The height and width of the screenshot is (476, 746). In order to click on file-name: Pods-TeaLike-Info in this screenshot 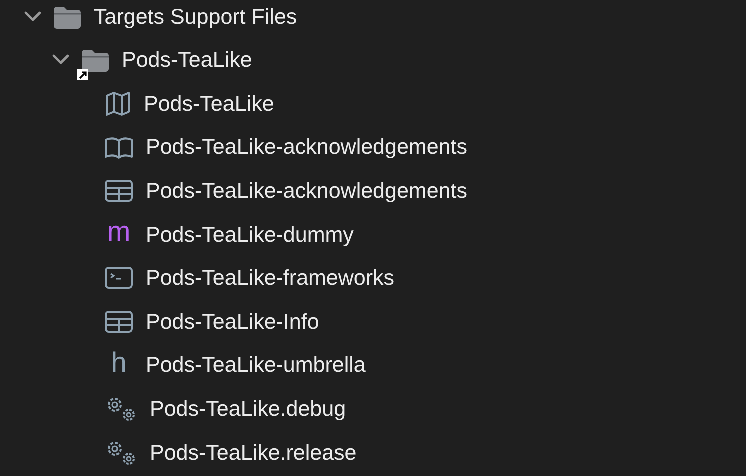, I will do `click(233, 322)`.